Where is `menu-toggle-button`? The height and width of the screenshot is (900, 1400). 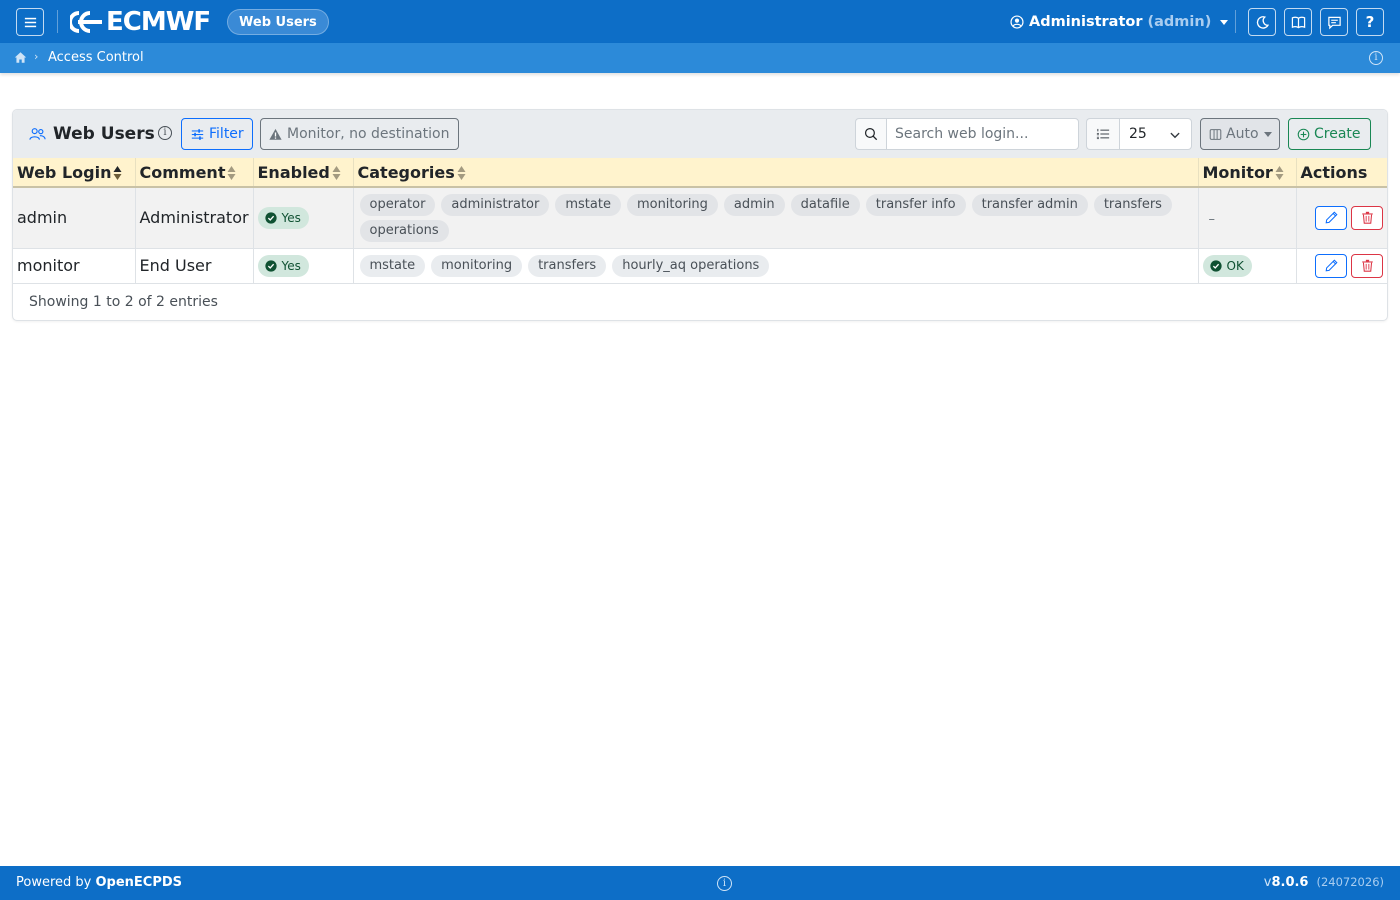
menu-toggle-button is located at coordinates (30, 22).